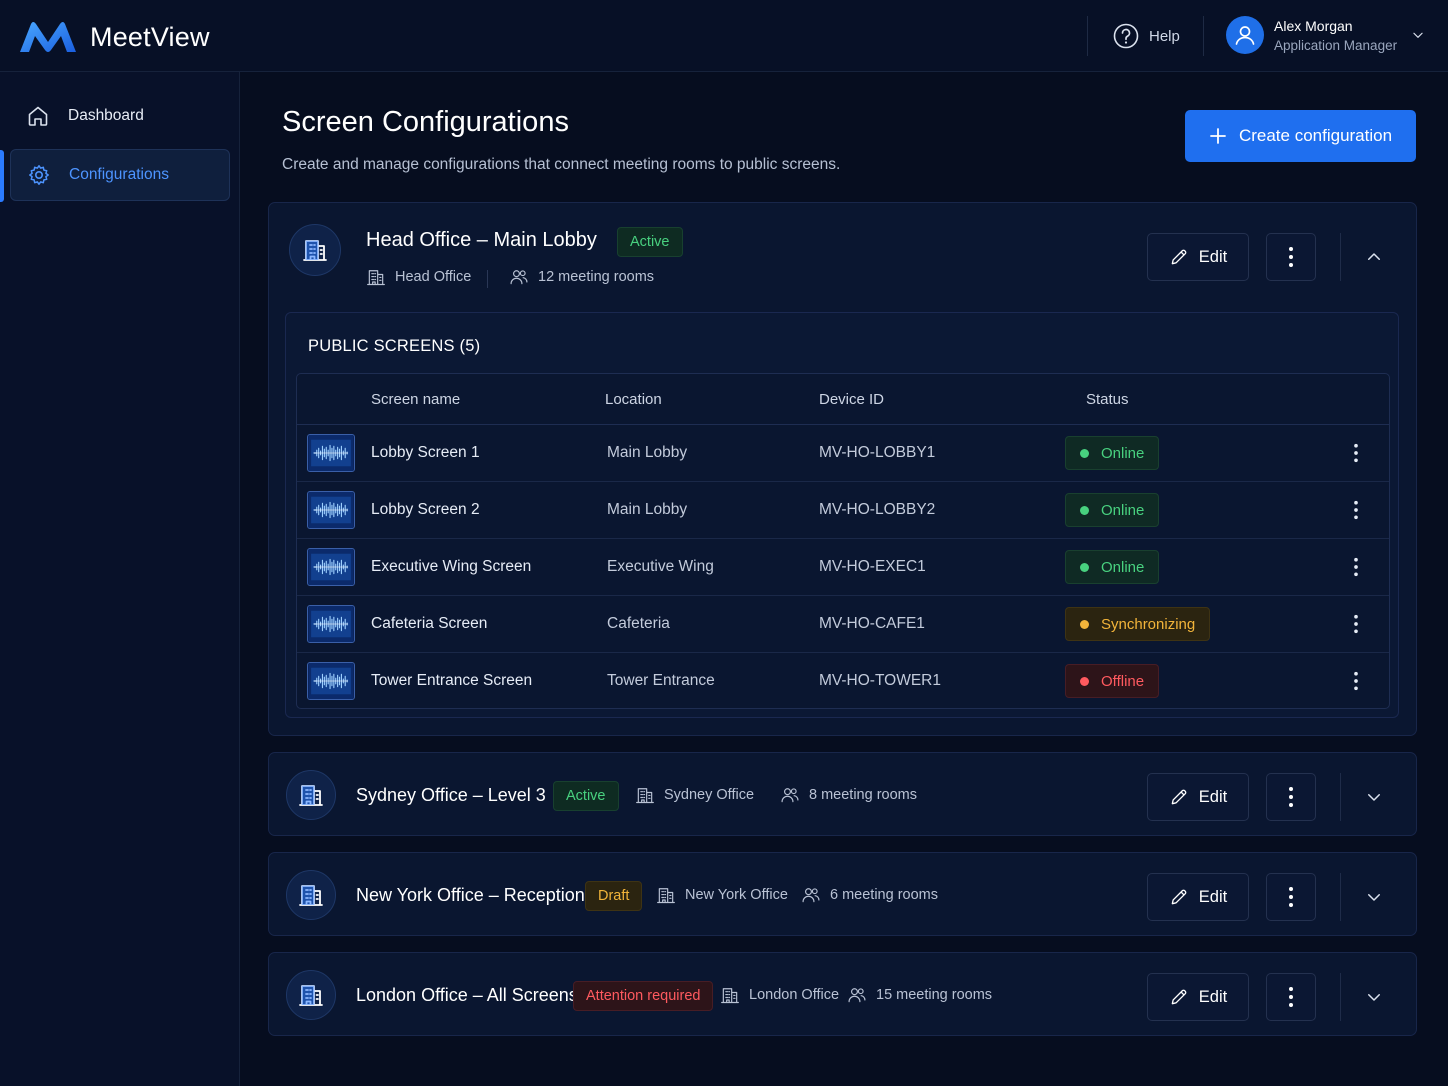  I want to click on column-header-status: Status, so click(1107, 399).